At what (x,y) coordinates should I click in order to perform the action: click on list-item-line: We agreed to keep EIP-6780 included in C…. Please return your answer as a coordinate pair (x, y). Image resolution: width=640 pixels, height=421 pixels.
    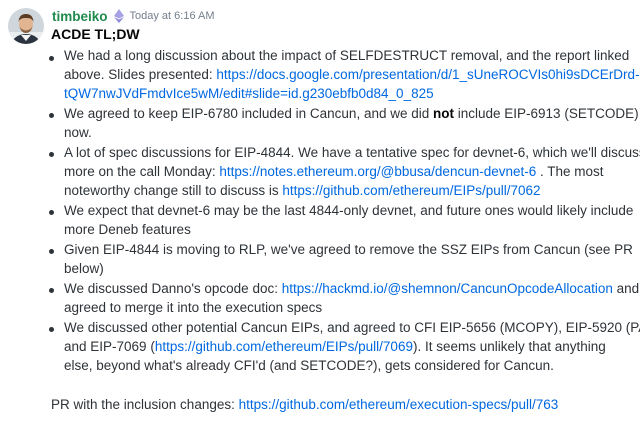
    Looking at the image, I should click on (352, 113).